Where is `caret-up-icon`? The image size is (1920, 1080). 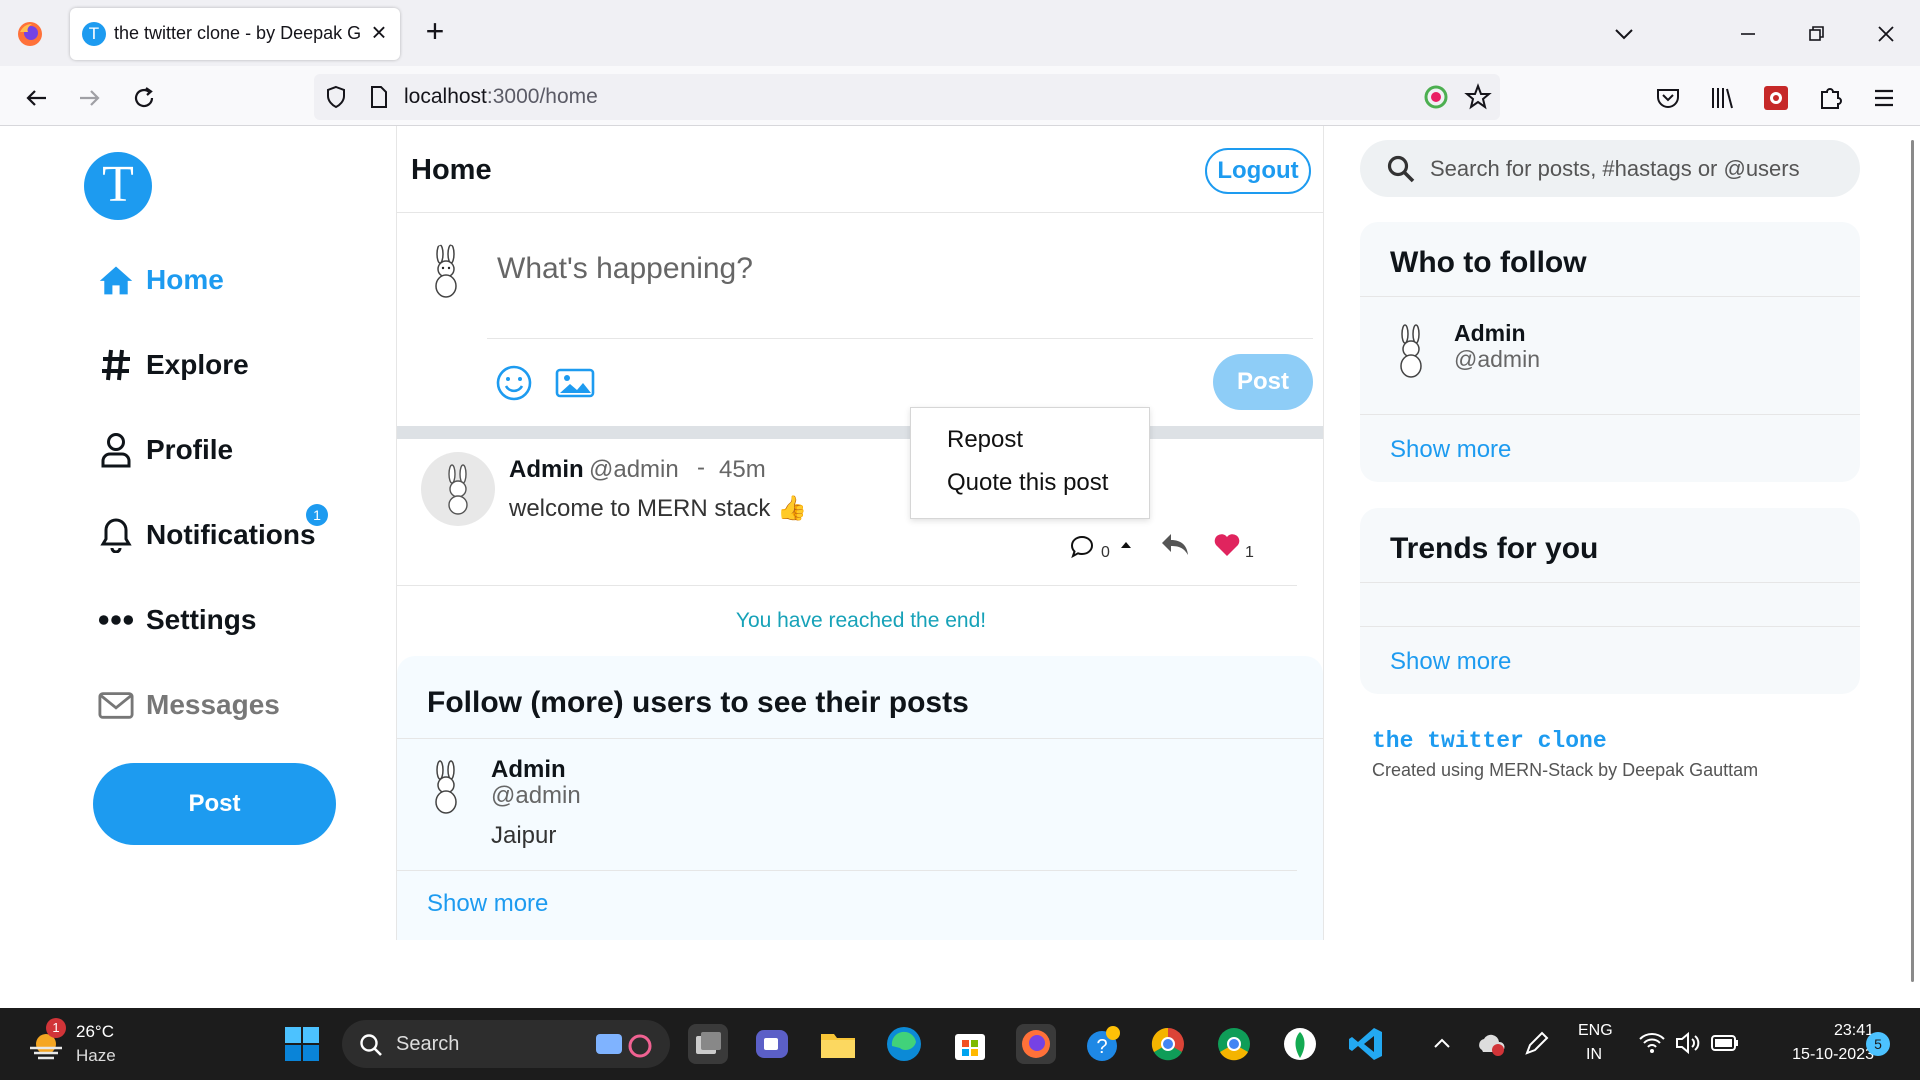
caret-up-icon is located at coordinates (1126, 545).